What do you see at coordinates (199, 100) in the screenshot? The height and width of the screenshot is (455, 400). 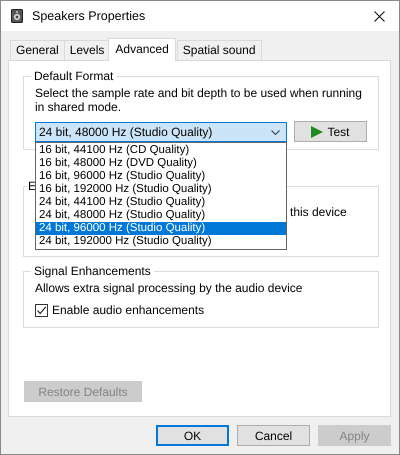 I see `description-text: Select the sample rate and bit depth to be used when running in shared mode.` at bounding box center [199, 100].